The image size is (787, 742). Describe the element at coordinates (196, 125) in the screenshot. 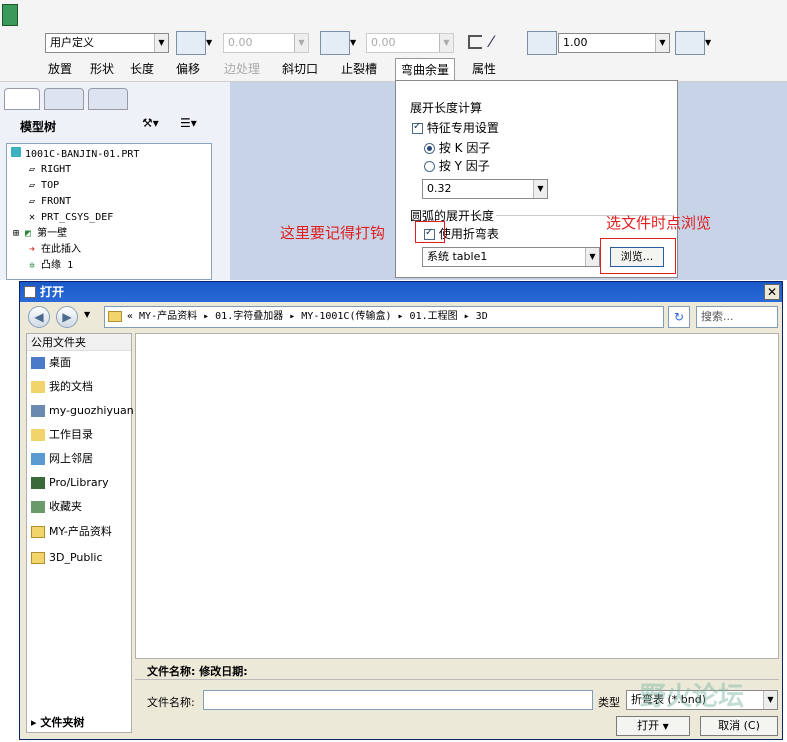

I see `show-icon: ☰▾` at that location.